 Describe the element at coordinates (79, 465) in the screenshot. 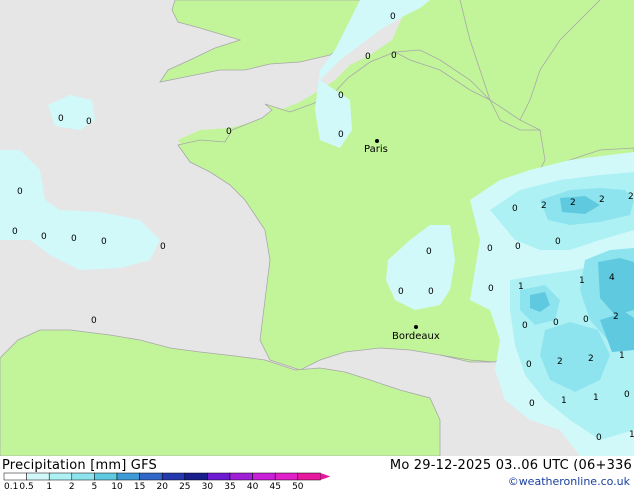

I see `map-title: Precipitation [mm] GFS` at that location.